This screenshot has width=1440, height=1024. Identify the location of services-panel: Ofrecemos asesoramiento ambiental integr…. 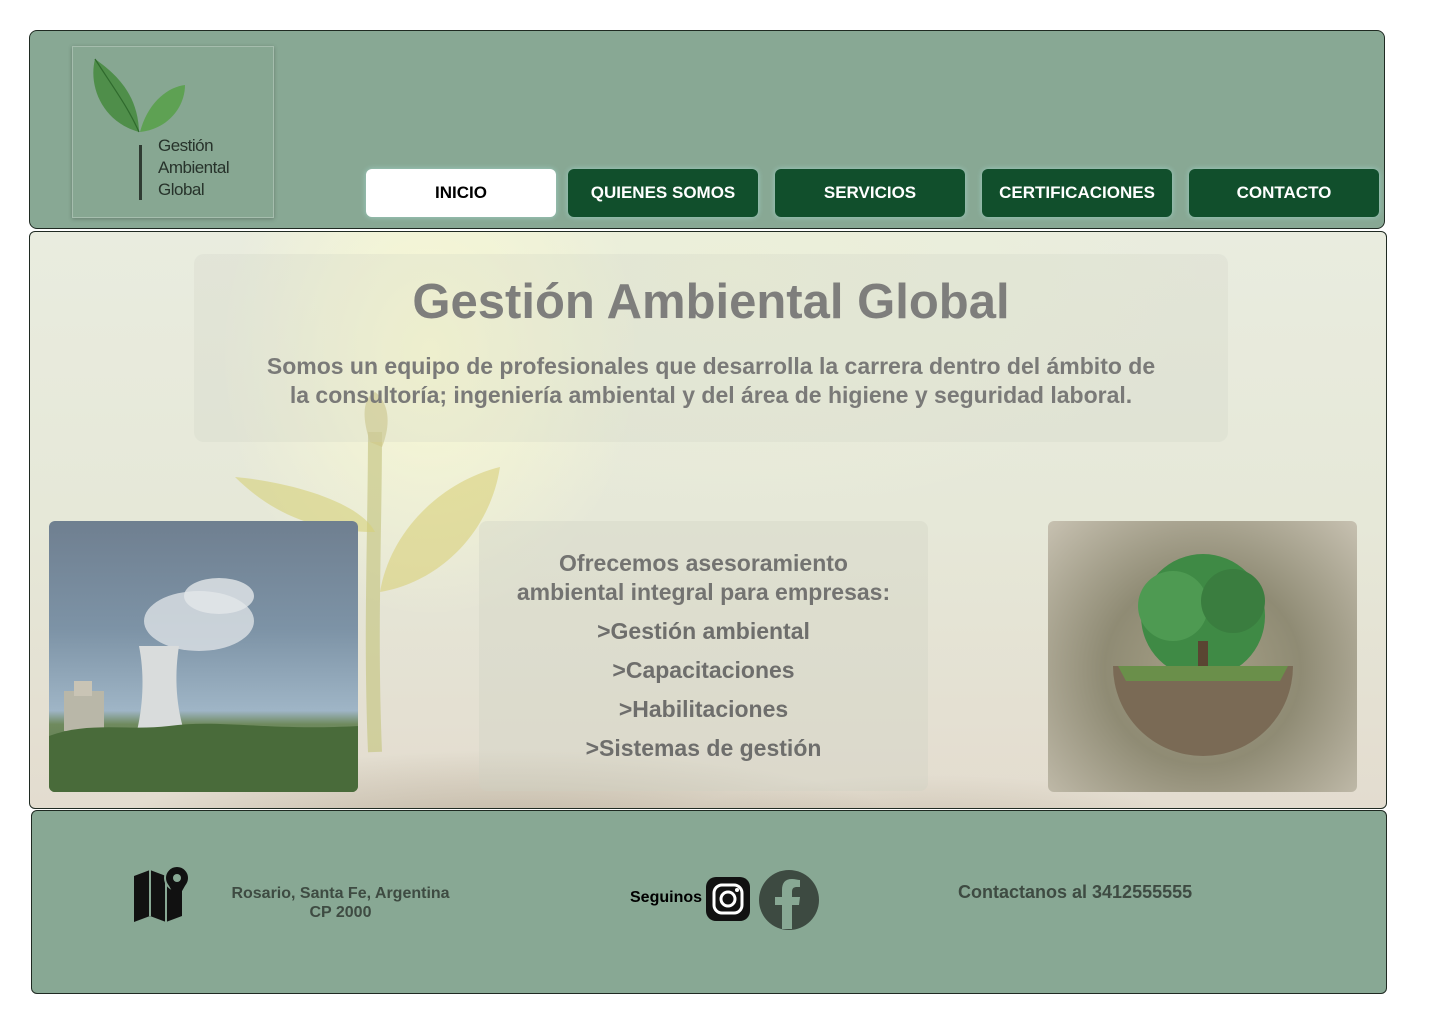
(703, 656).